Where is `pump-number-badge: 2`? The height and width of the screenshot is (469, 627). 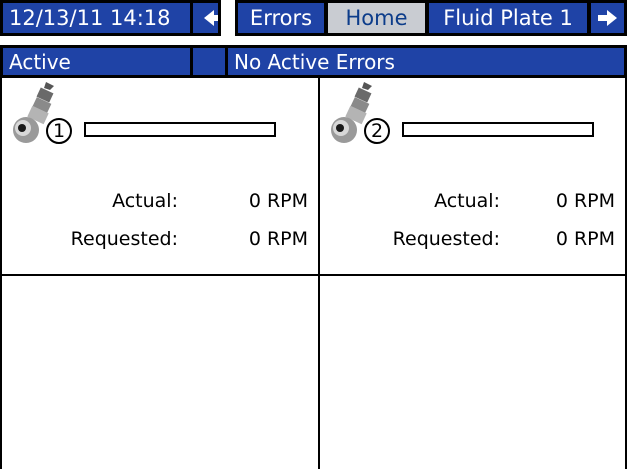
pump-number-badge: 2 is located at coordinates (377, 131).